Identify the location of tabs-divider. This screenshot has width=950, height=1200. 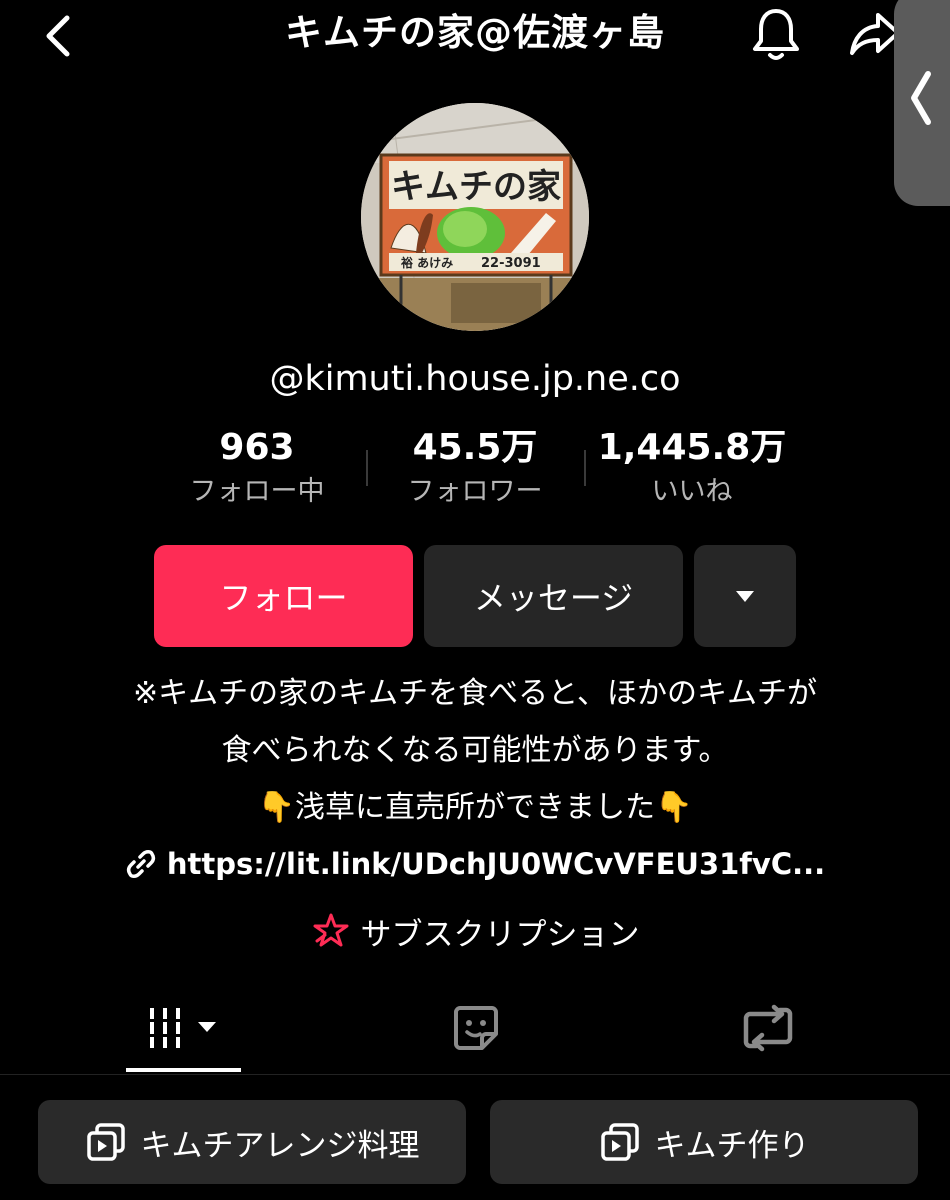
(475, 1074).